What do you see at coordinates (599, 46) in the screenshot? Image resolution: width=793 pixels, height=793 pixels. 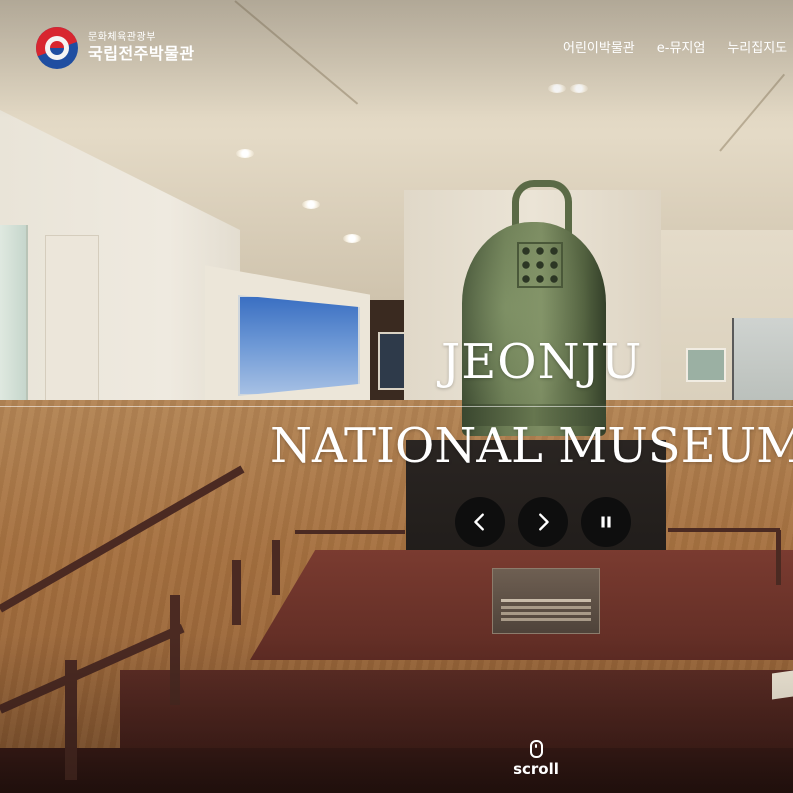 I see `nav-childrens-museum: 어린이박물관` at bounding box center [599, 46].